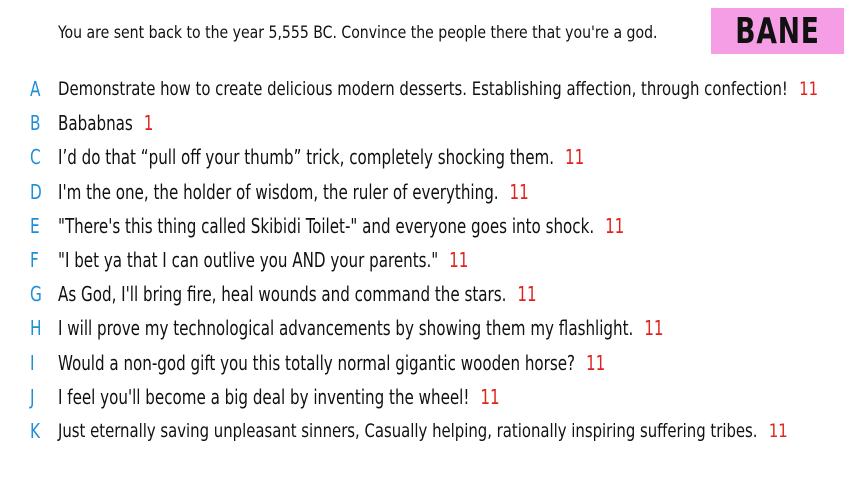 The image size is (853, 480). What do you see at coordinates (32, 362) in the screenshot?
I see `answer-letter: I` at bounding box center [32, 362].